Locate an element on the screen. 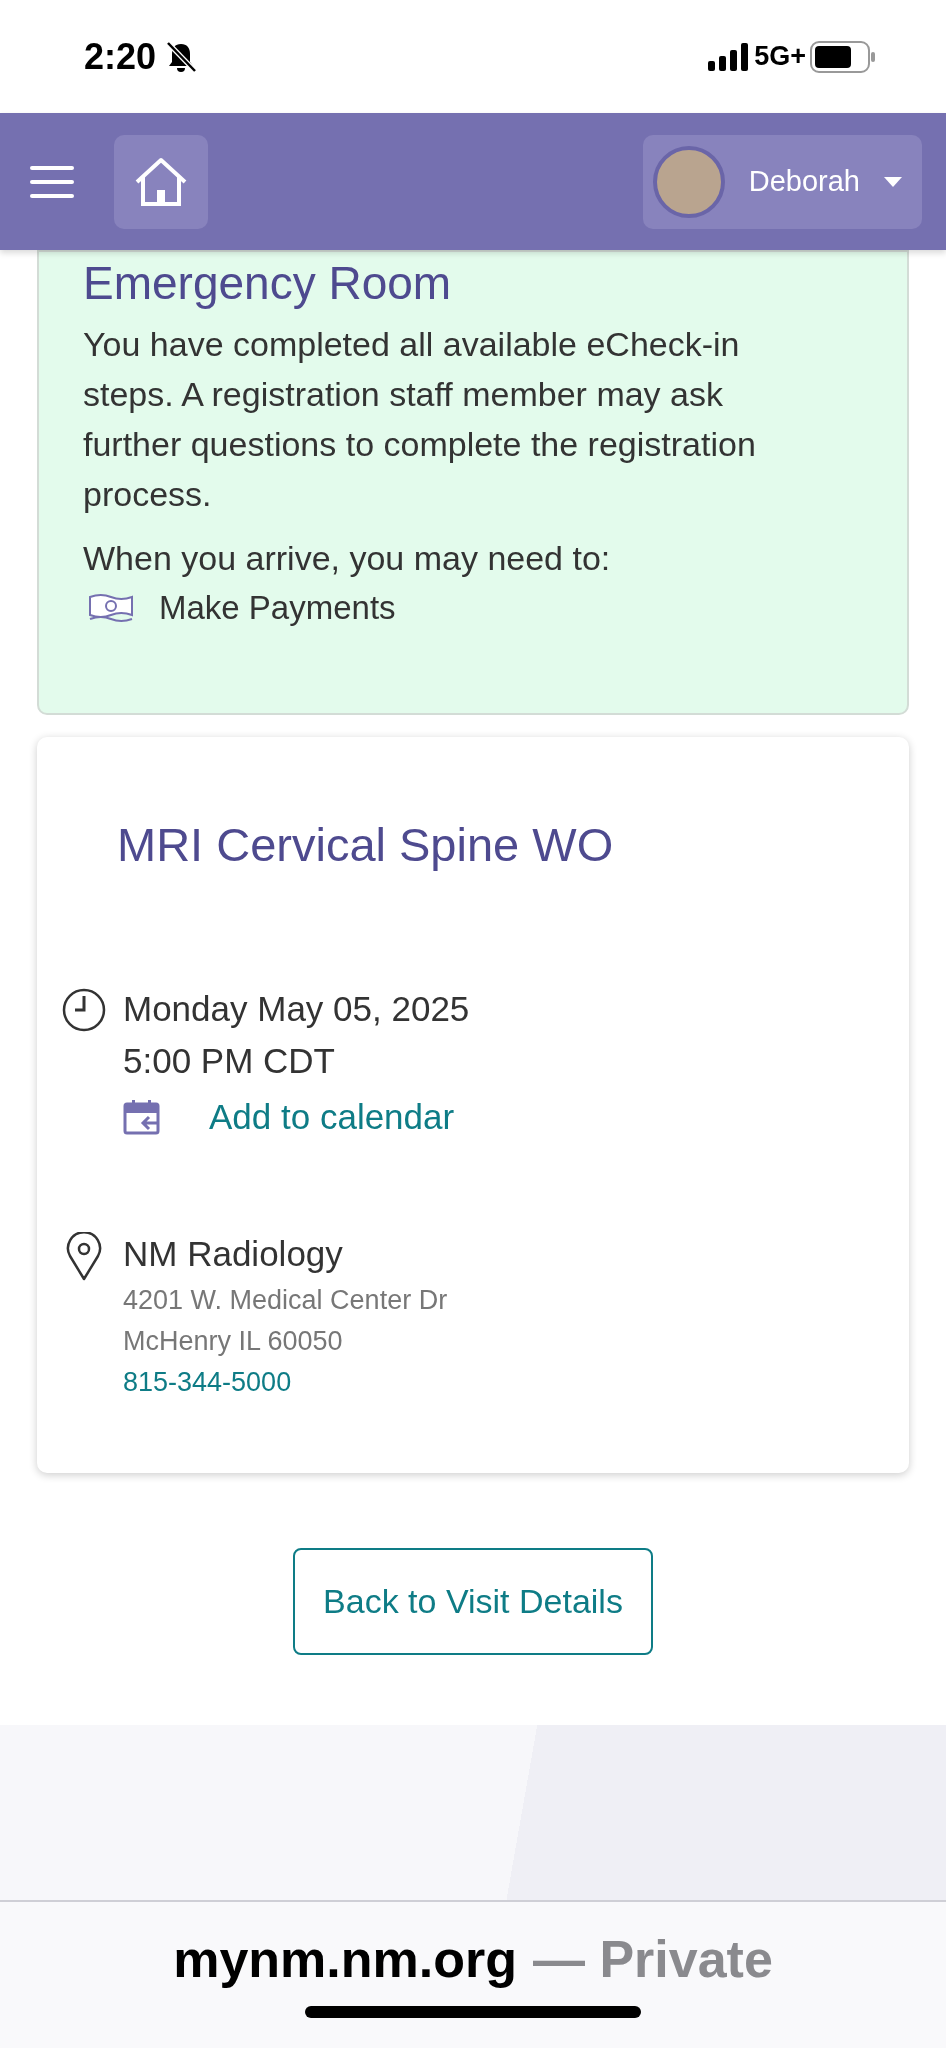  browsing-mode-label: — Private is located at coordinates (652, 1959).